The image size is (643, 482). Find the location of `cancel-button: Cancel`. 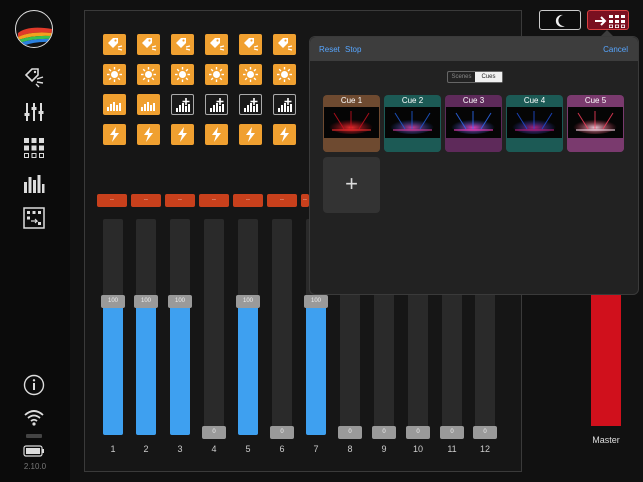

cancel-button: Cancel is located at coordinates (615, 49).